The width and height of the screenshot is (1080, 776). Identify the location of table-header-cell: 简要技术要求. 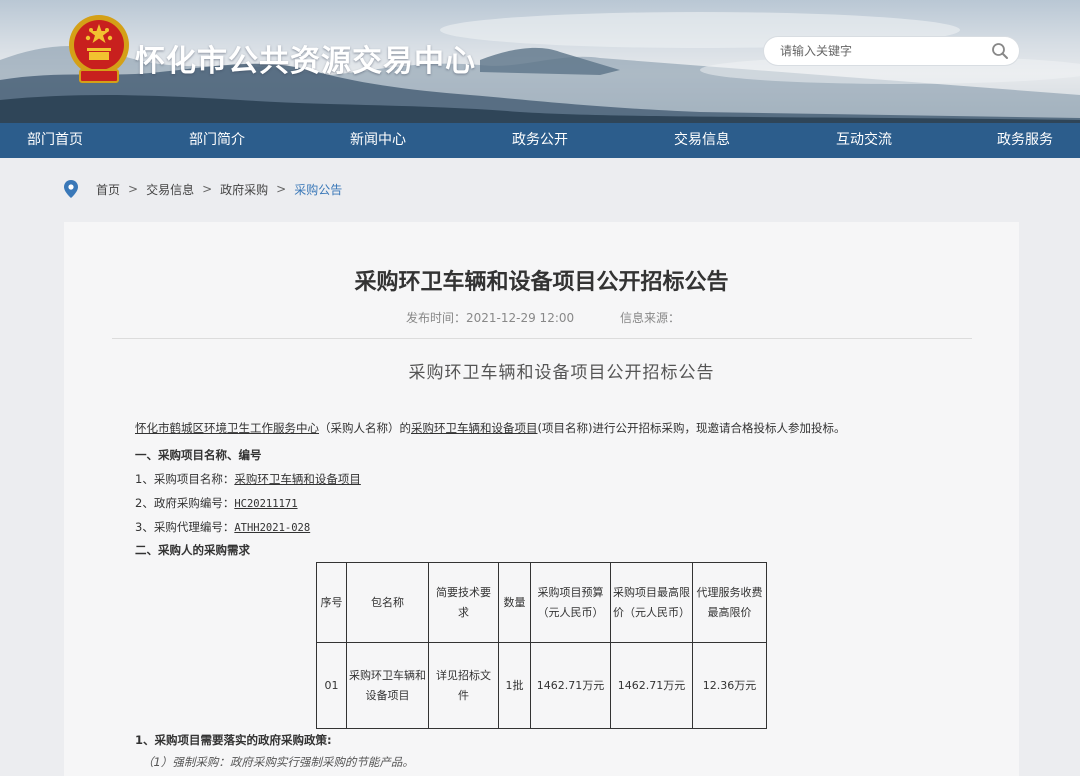
(463, 602).